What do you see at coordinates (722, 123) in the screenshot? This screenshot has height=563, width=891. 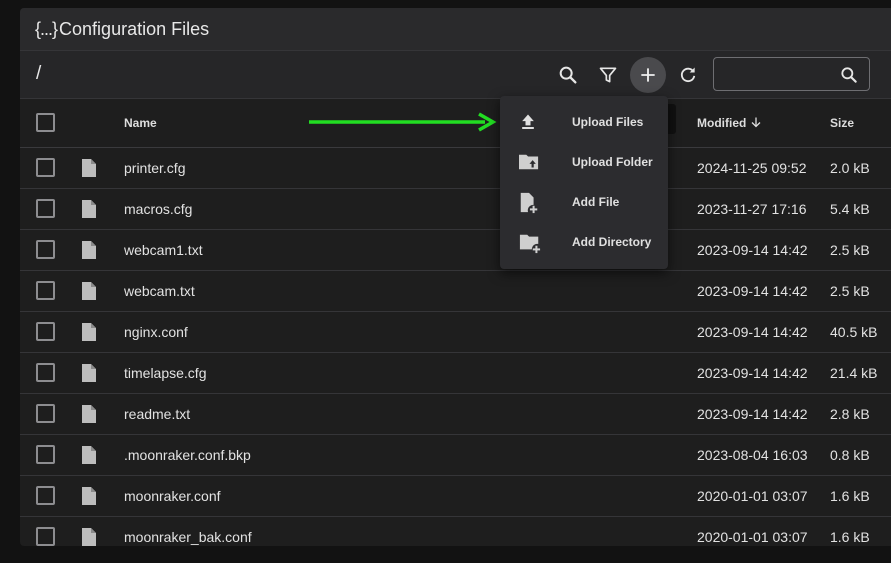 I see `column-header-modified-label: Modified` at bounding box center [722, 123].